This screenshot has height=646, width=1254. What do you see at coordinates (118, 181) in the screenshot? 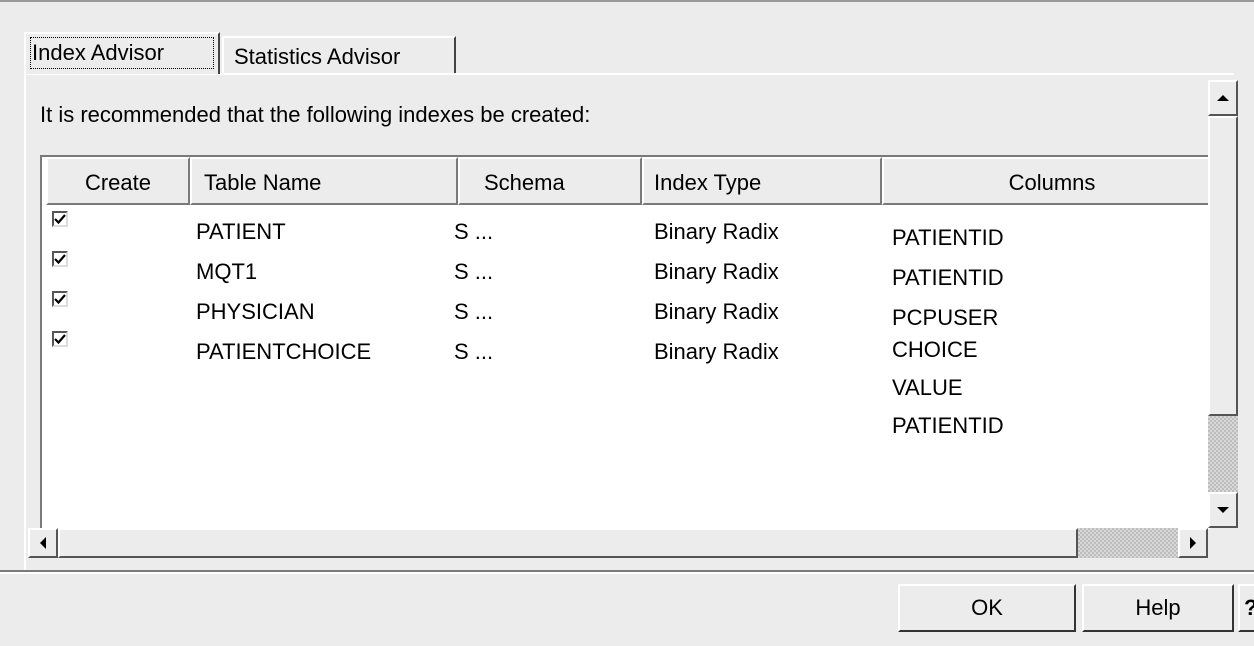
I see `column-header-create: Create` at bounding box center [118, 181].